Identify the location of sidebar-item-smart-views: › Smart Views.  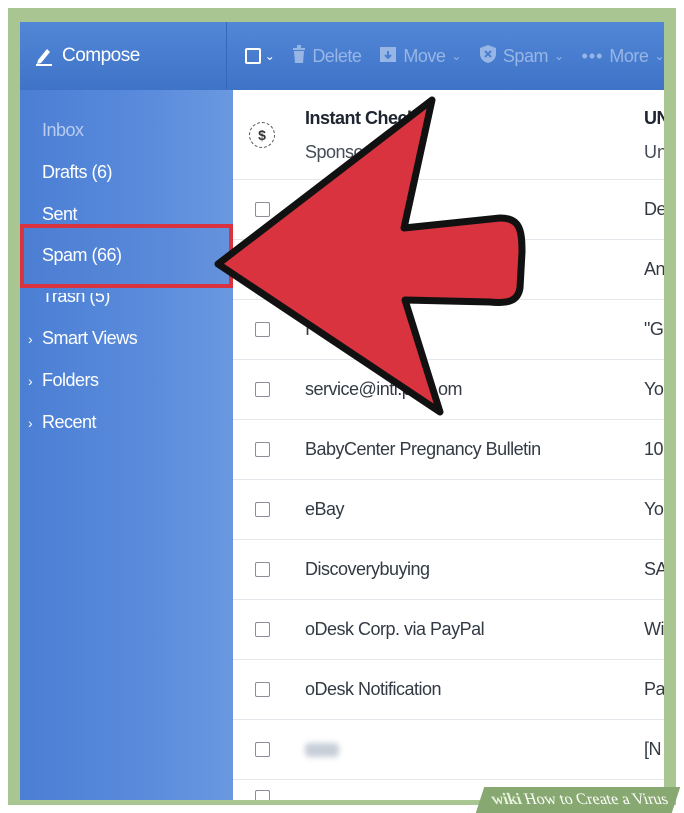
(83, 338).